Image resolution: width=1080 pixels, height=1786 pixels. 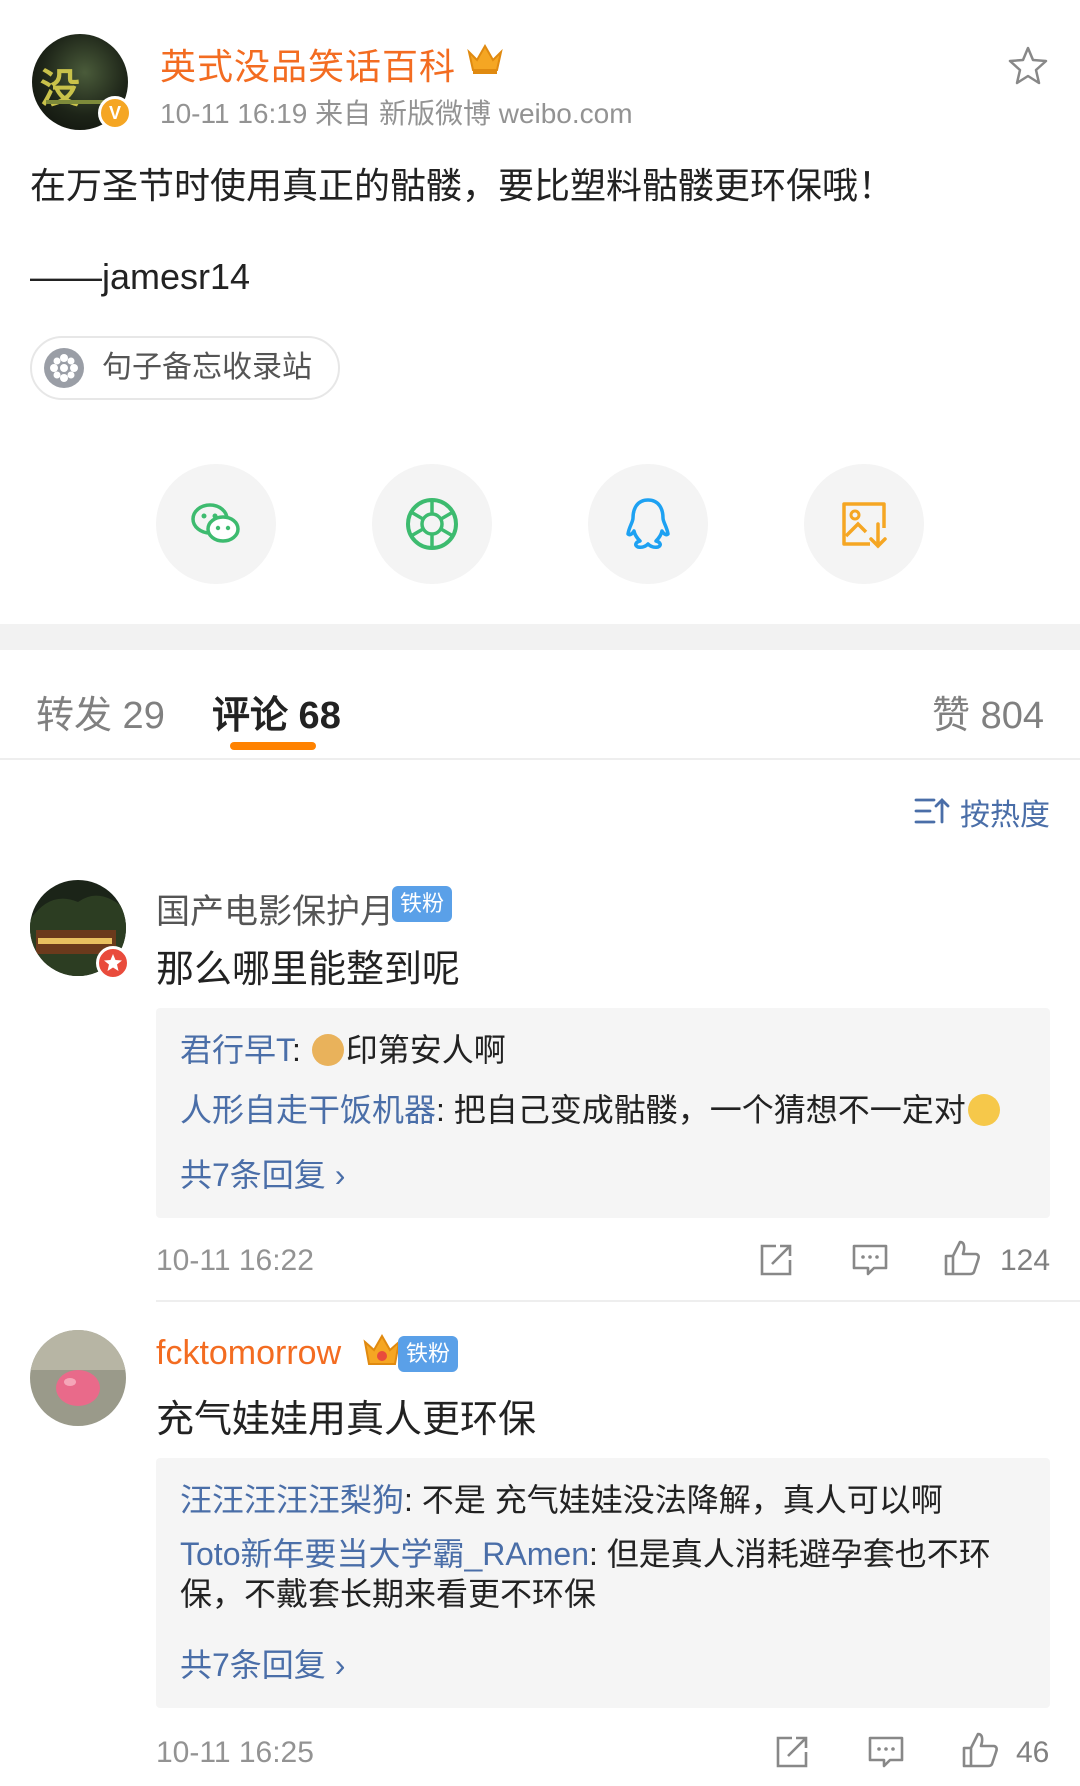 I want to click on commenter-avatar, so click(x=78, y=1378).